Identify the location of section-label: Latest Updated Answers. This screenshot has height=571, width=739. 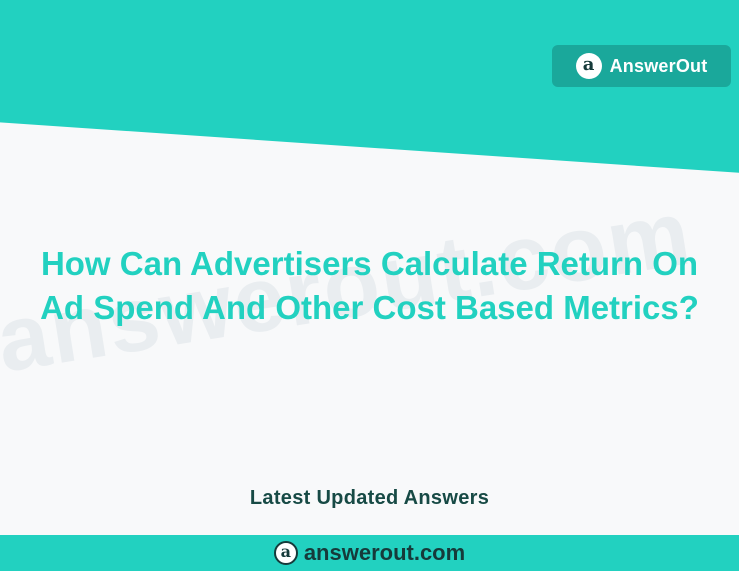
(369, 498).